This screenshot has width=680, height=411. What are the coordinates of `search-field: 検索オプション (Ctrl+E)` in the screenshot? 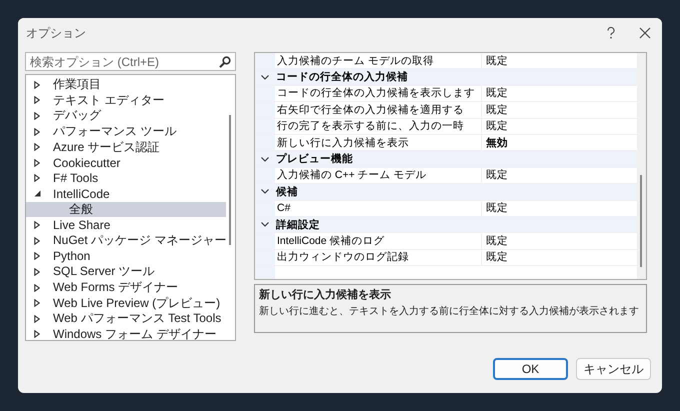 It's located at (130, 61).